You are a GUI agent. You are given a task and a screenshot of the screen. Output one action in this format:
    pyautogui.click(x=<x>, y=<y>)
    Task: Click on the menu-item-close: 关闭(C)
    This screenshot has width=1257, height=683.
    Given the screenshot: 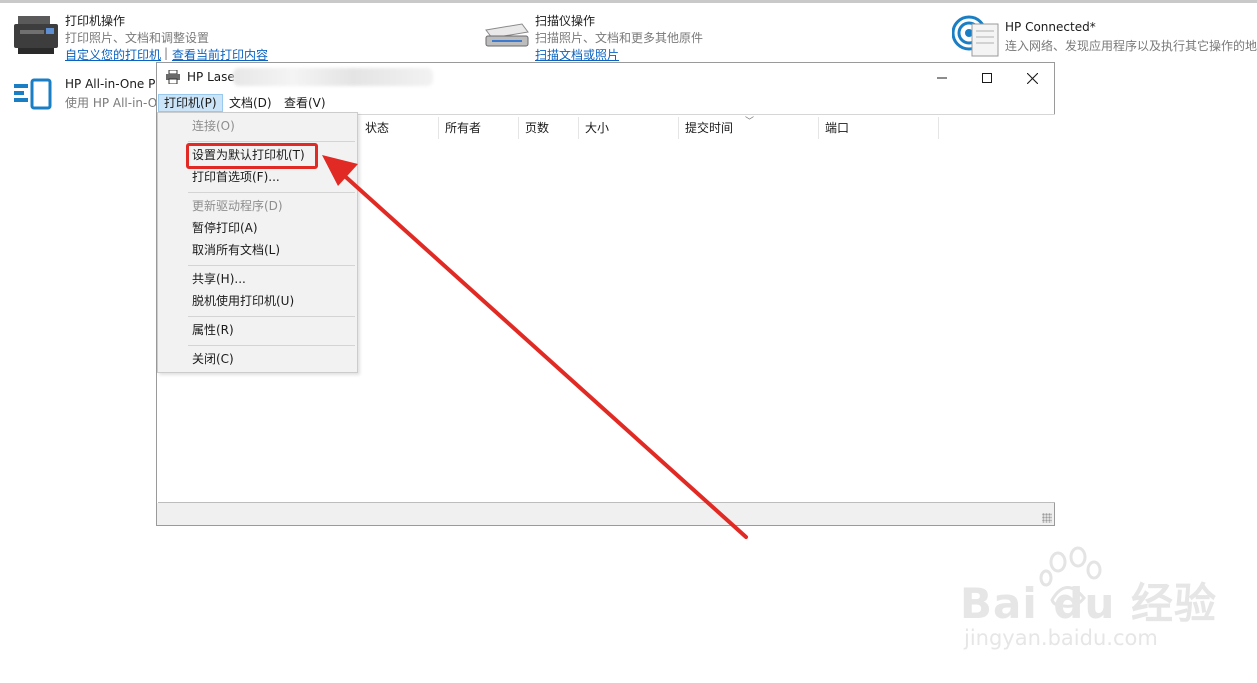 What is the action you would take?
    pyautogui.click(x=257, y=359)
    